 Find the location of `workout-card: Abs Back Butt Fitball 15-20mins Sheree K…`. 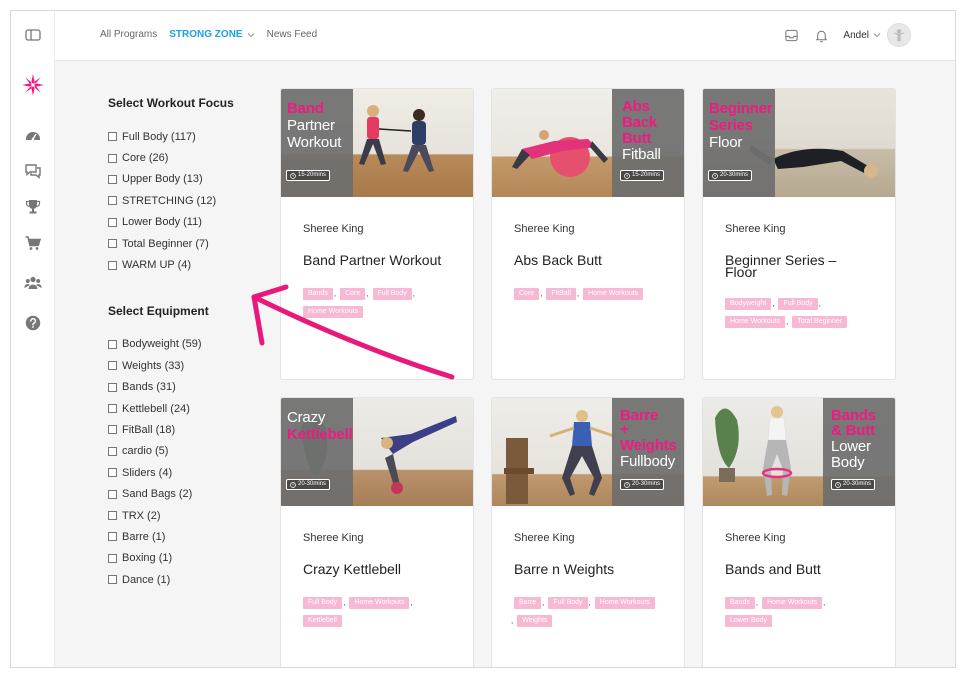

workout-card: Abs Back Butt Fitball 15-20mins Sheree K… is located at coordinates (588, 234).